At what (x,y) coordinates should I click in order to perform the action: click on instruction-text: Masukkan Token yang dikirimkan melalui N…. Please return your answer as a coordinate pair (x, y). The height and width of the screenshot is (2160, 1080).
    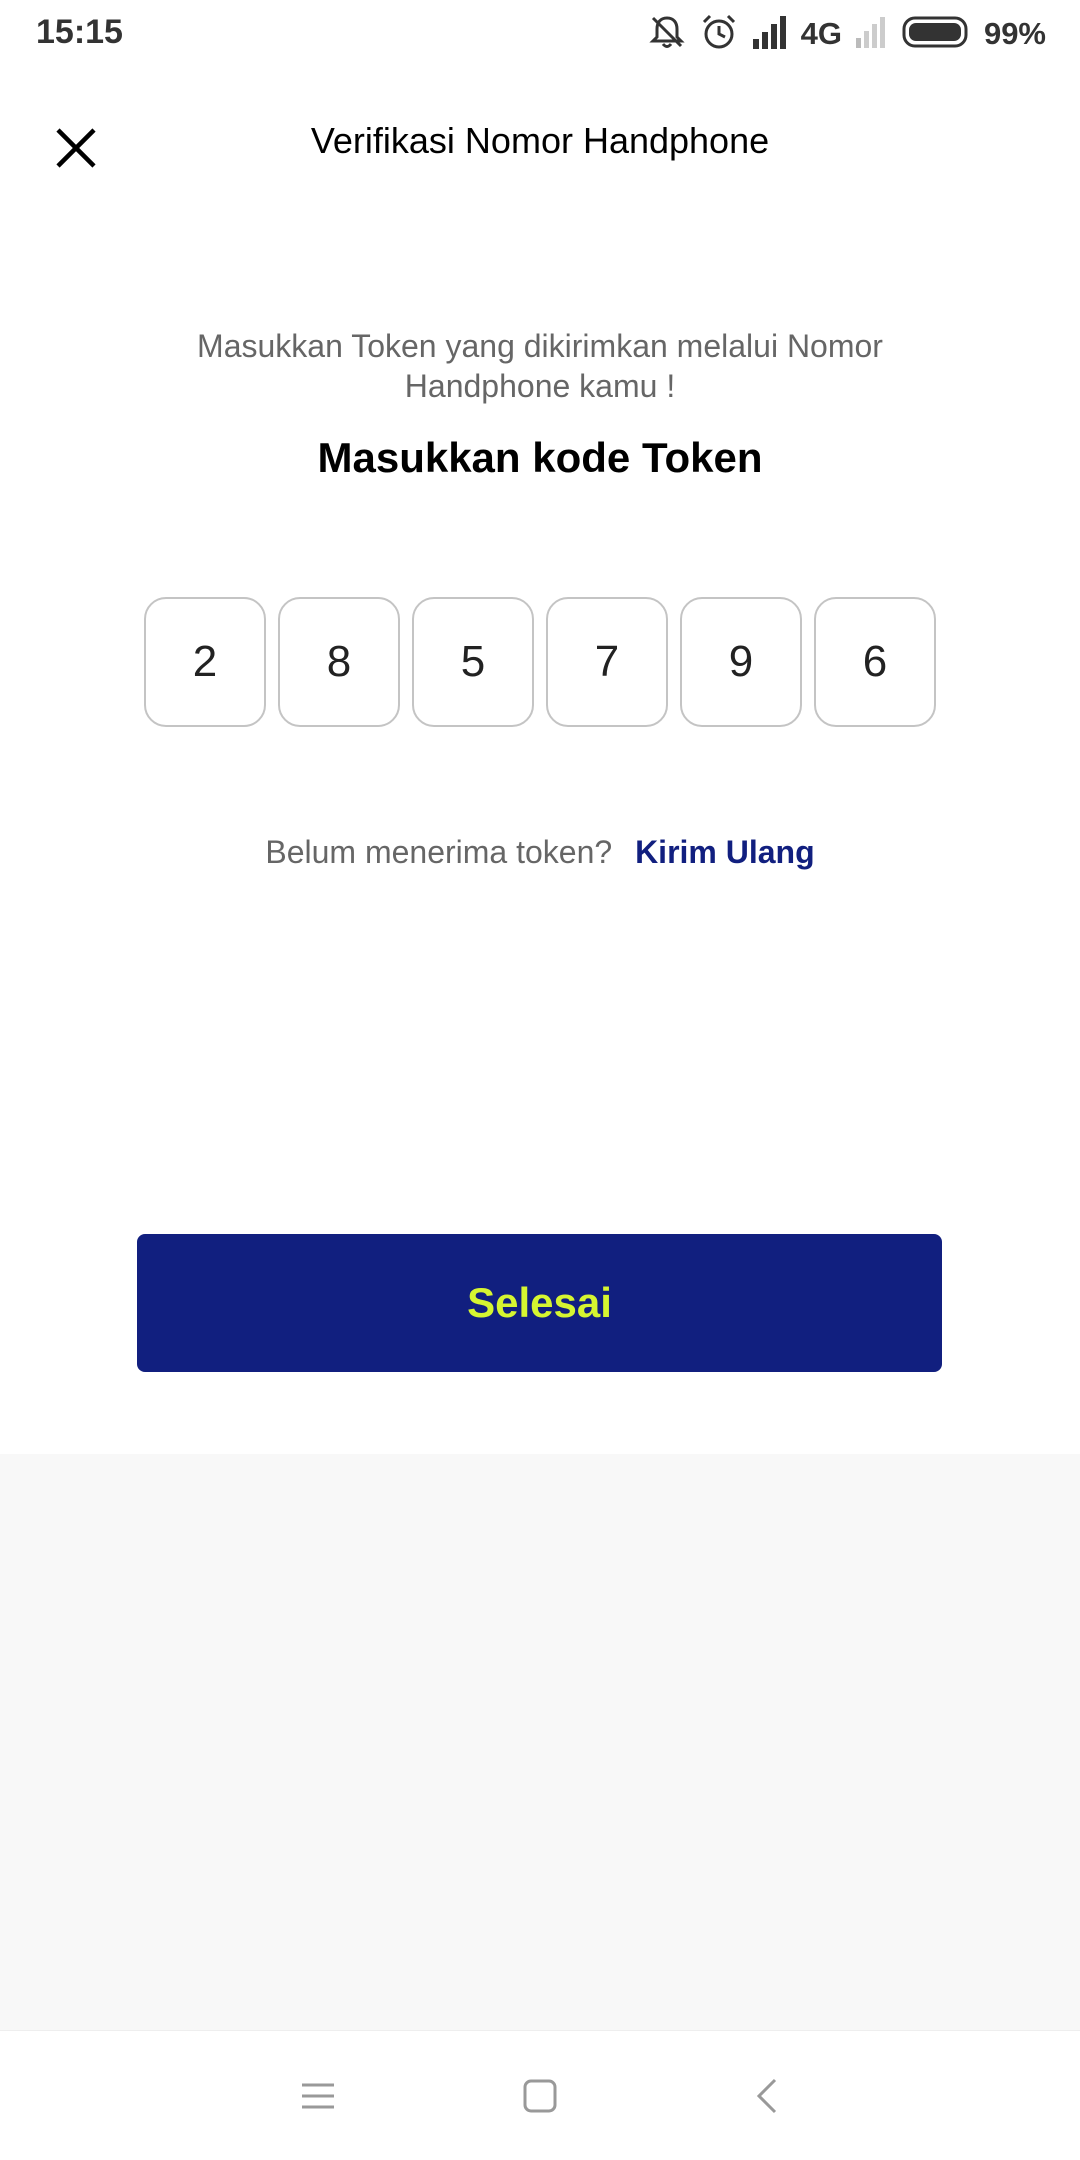
    Looking at the image, I should click on (540, 366).